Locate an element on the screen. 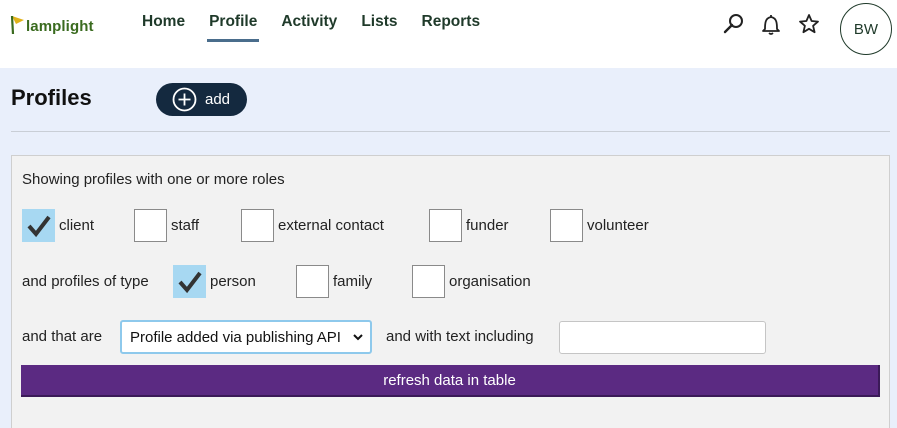  checkbox-label: staff is located at coordinates (185, 225).